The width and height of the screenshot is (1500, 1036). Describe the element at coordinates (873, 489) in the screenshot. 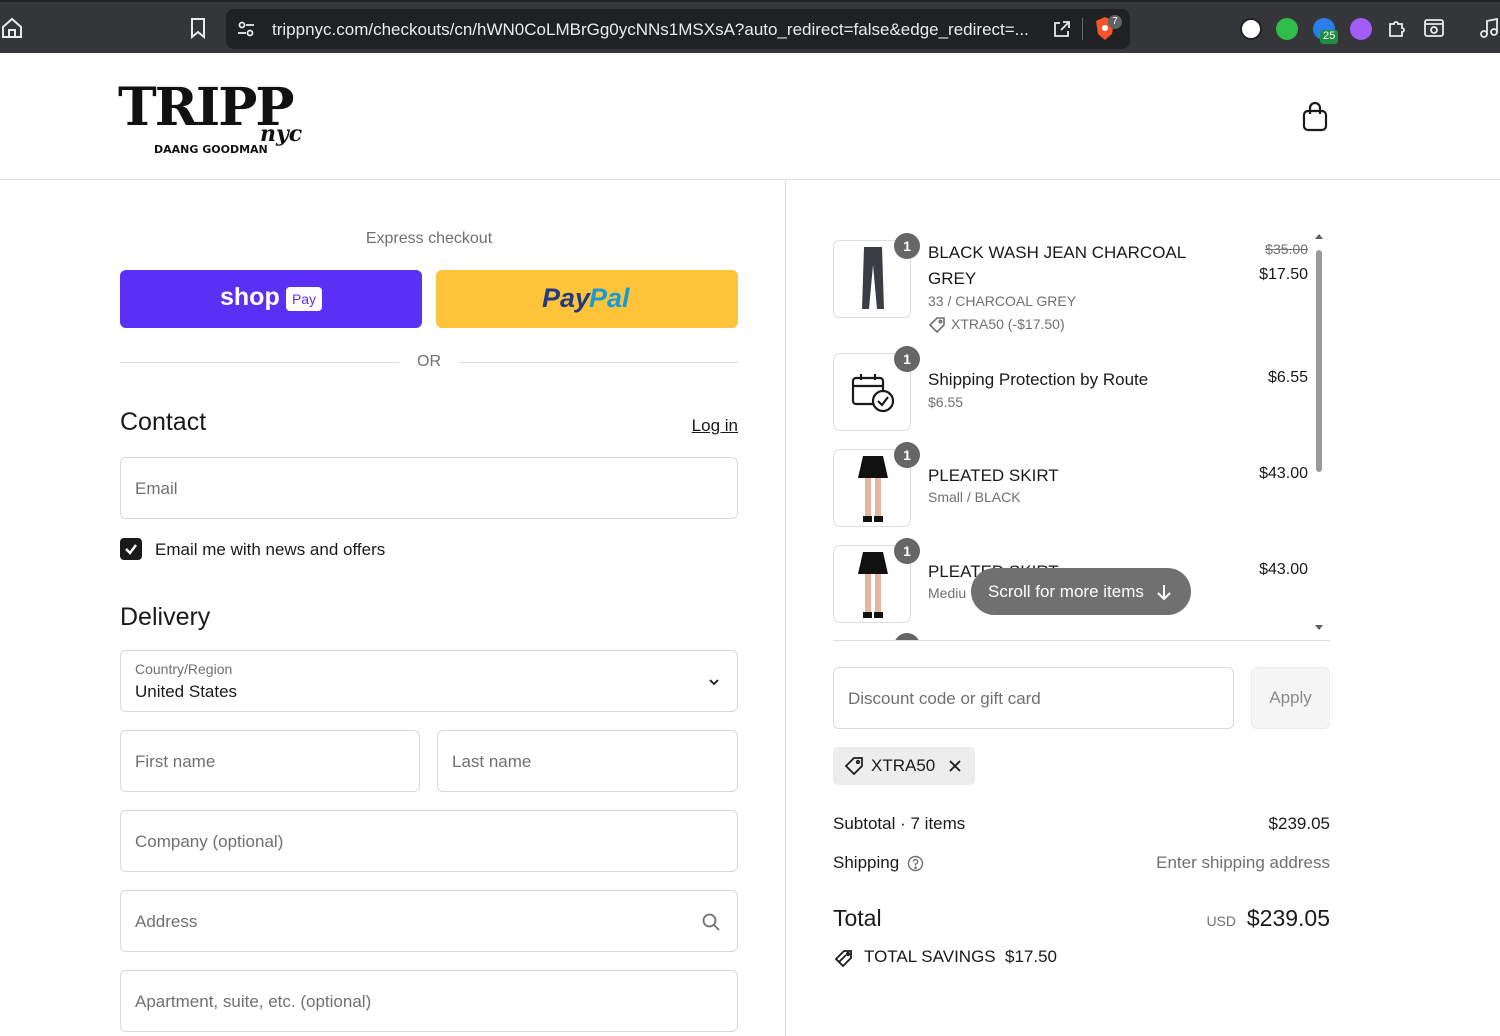

I see `skirt-image` at that location.